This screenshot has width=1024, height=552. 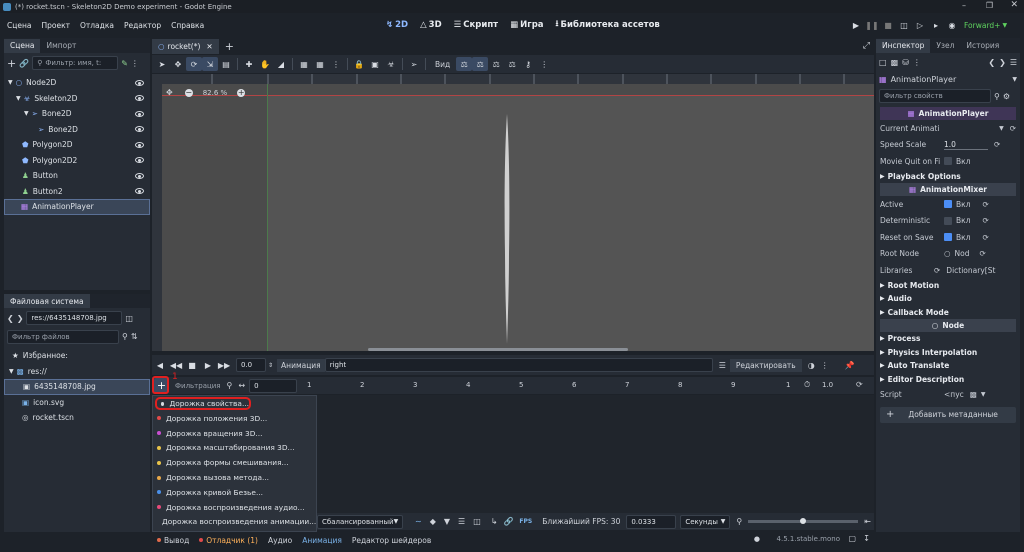 What do you see at coordinates (948, 220) in the screenshot?
I see `deterministic-checkbox` at bounding box center [948, 220].